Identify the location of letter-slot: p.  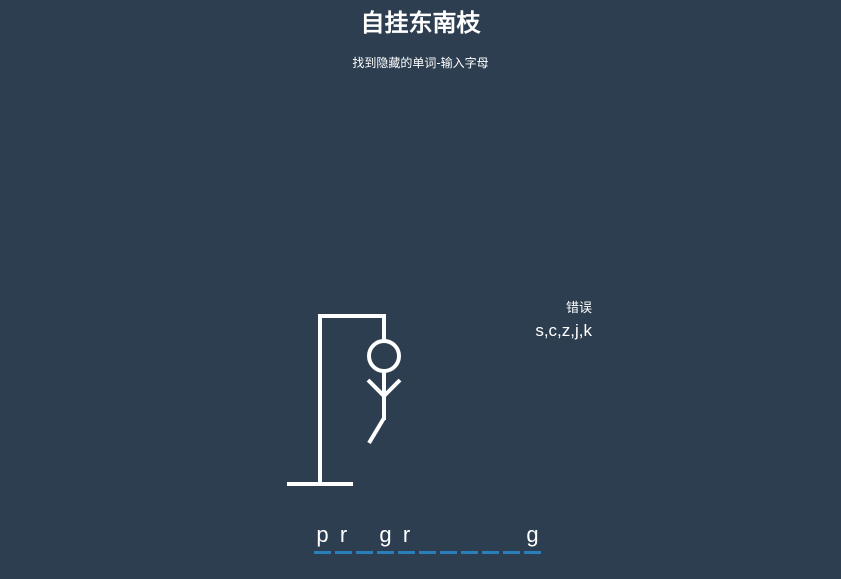
(322, 536).